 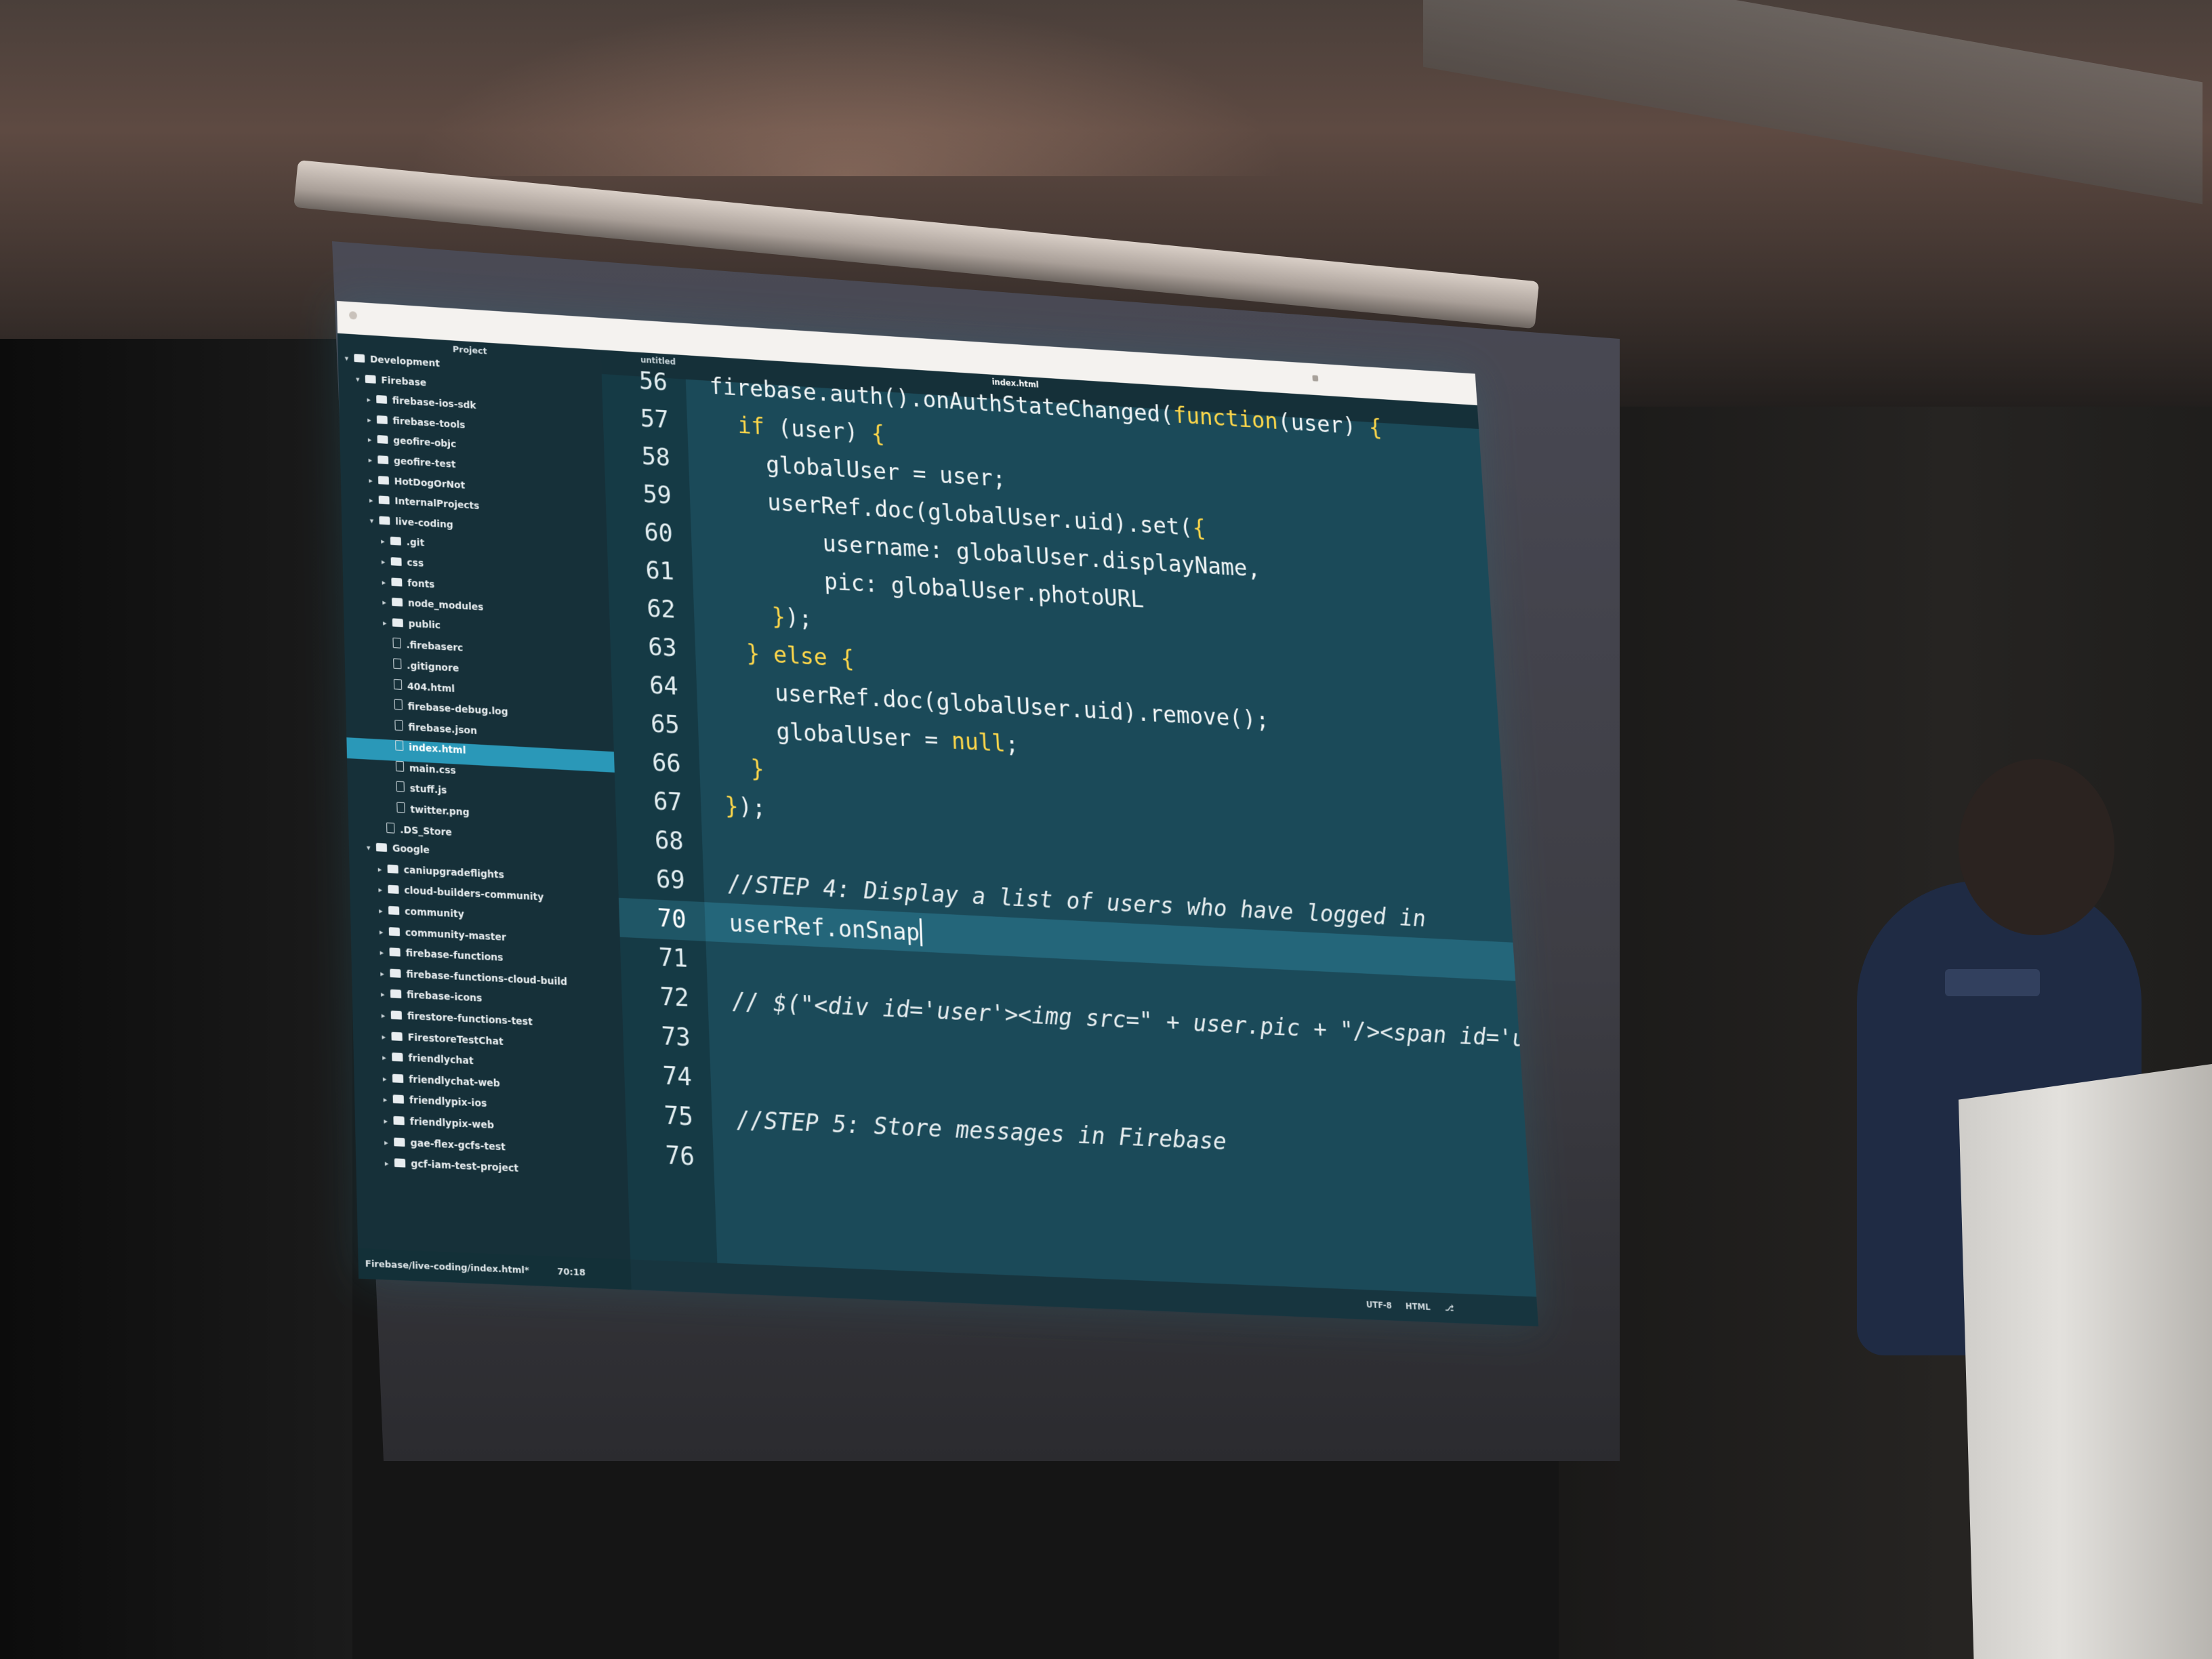 I want to click on git-branch-icon: ⎇, so click(x=1449, y=1308).